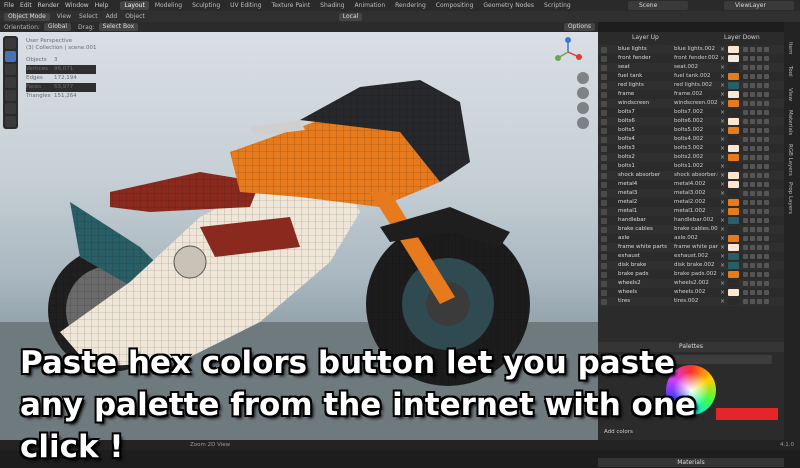 This screenshot has height=468, width=800. Describe the element at coordinates (691, 85) in the screenshot. I see `layer-row: red lights red lights.002 ×` at that location.